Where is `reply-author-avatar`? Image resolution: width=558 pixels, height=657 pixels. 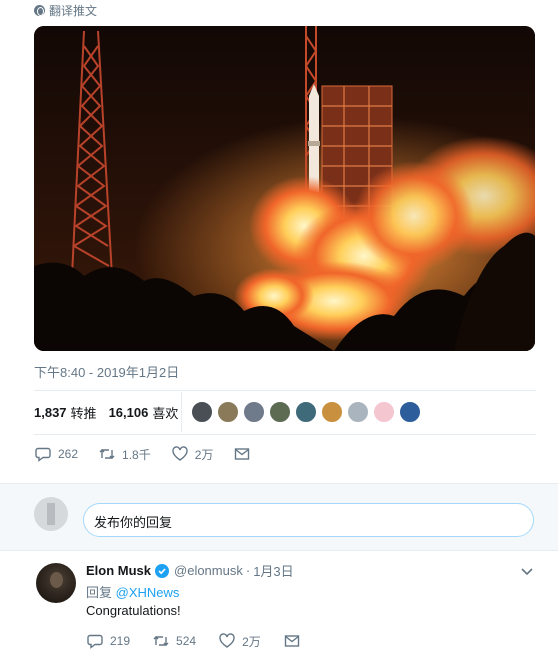 reply-author-avatar is located at coordinates (56, 583).